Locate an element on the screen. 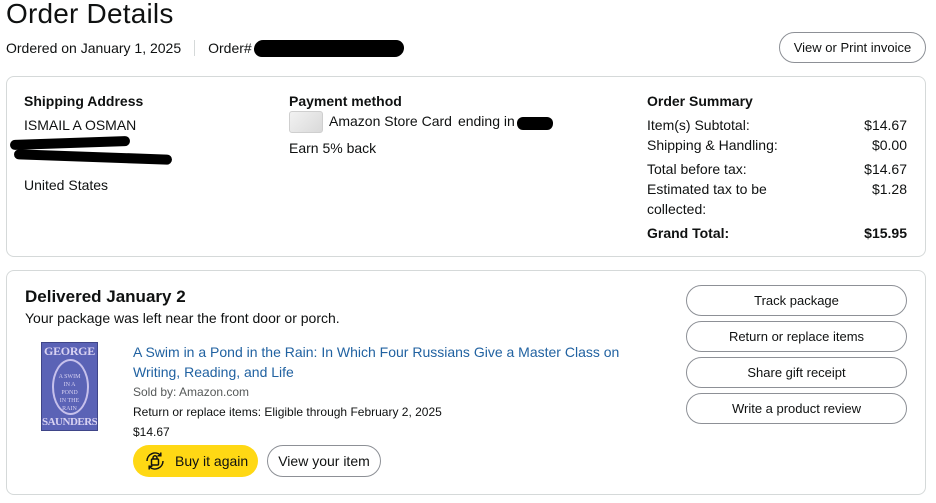 Image resolution: width=936 pixels, height=503 pixels. delivery-status: Delivered January 2 is located at coordinates (105, 296).